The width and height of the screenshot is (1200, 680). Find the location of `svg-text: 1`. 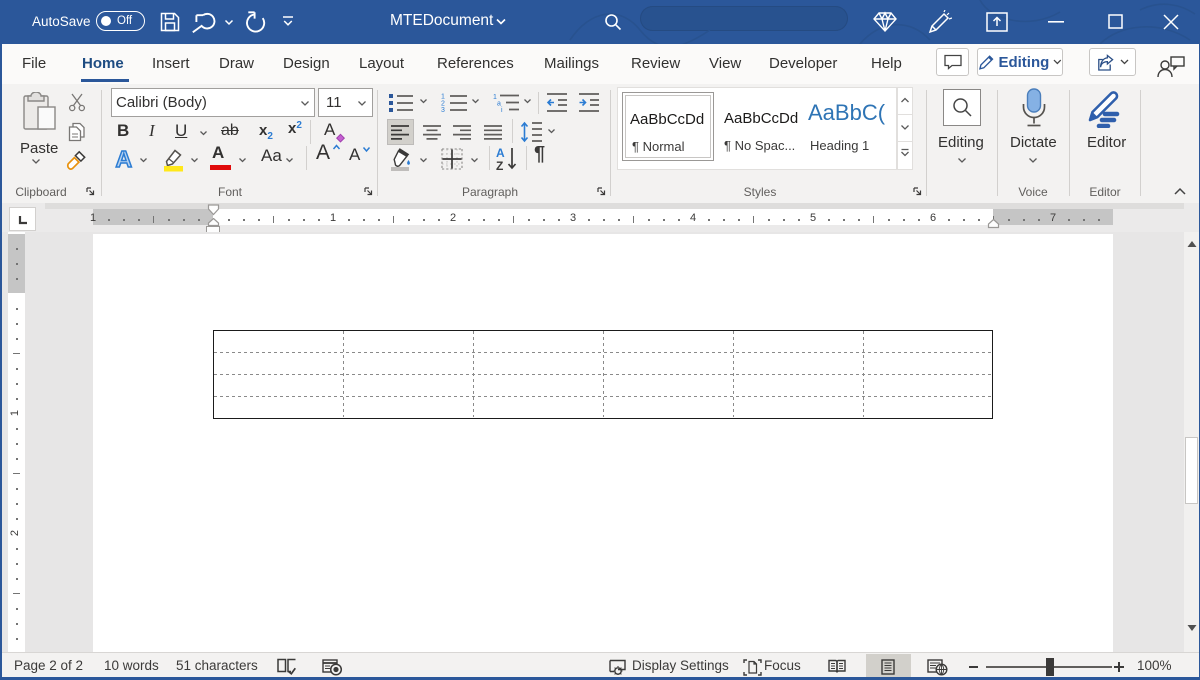

svg-text: 1 is located at coordinates (443, 97).